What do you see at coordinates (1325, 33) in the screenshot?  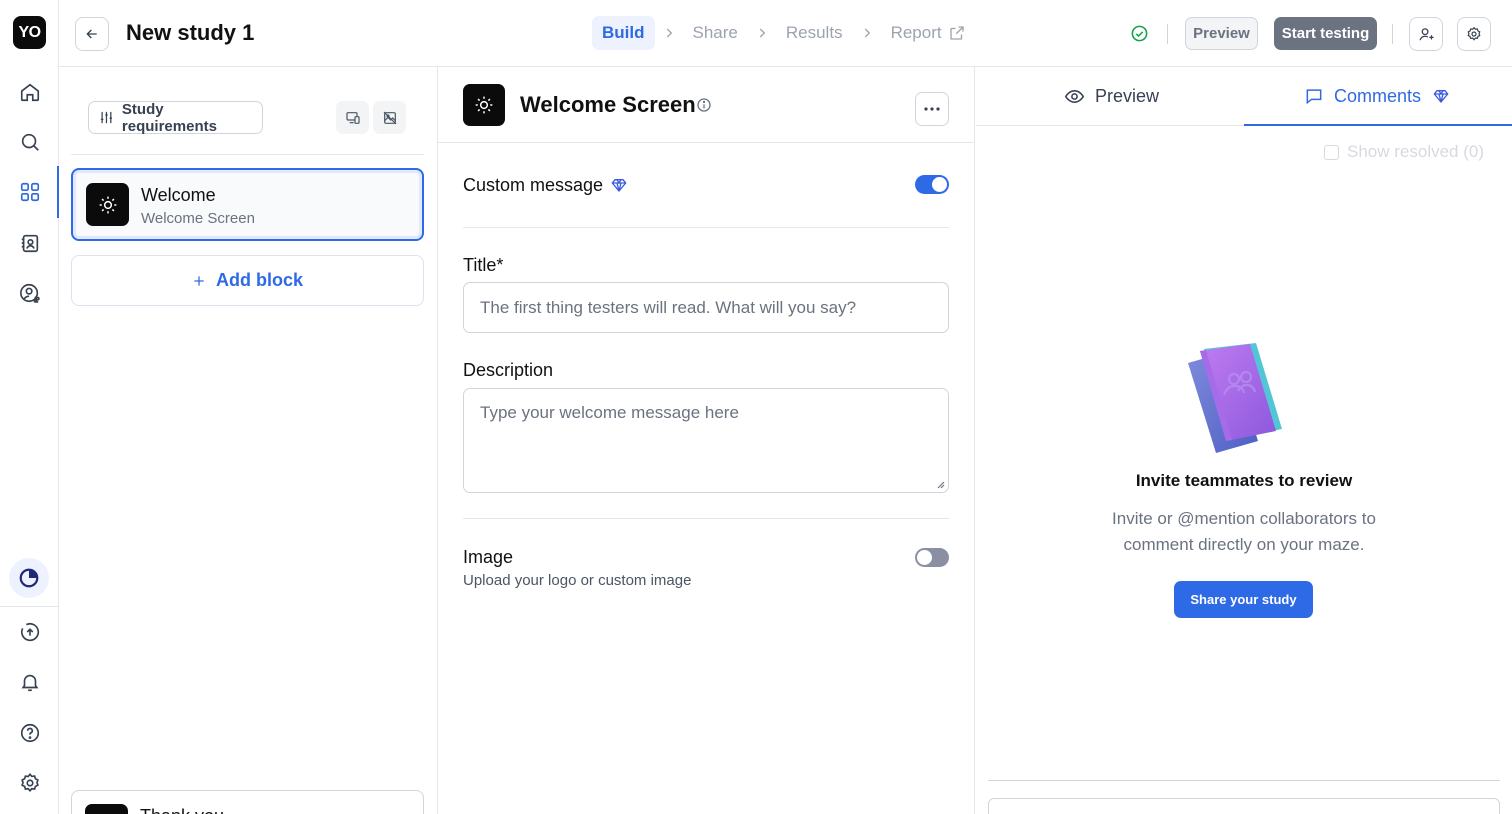 I see `start-testing-button: Start testing` at bounding box center [1325, 33].